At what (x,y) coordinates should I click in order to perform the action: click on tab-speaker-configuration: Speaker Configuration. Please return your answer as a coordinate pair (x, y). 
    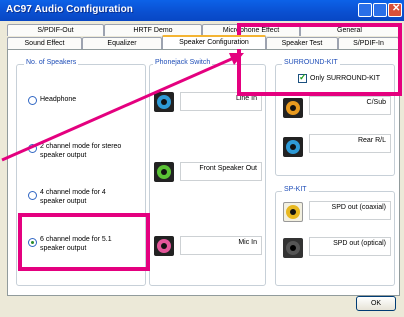
    Looking at the image, I should click on (214, 42).